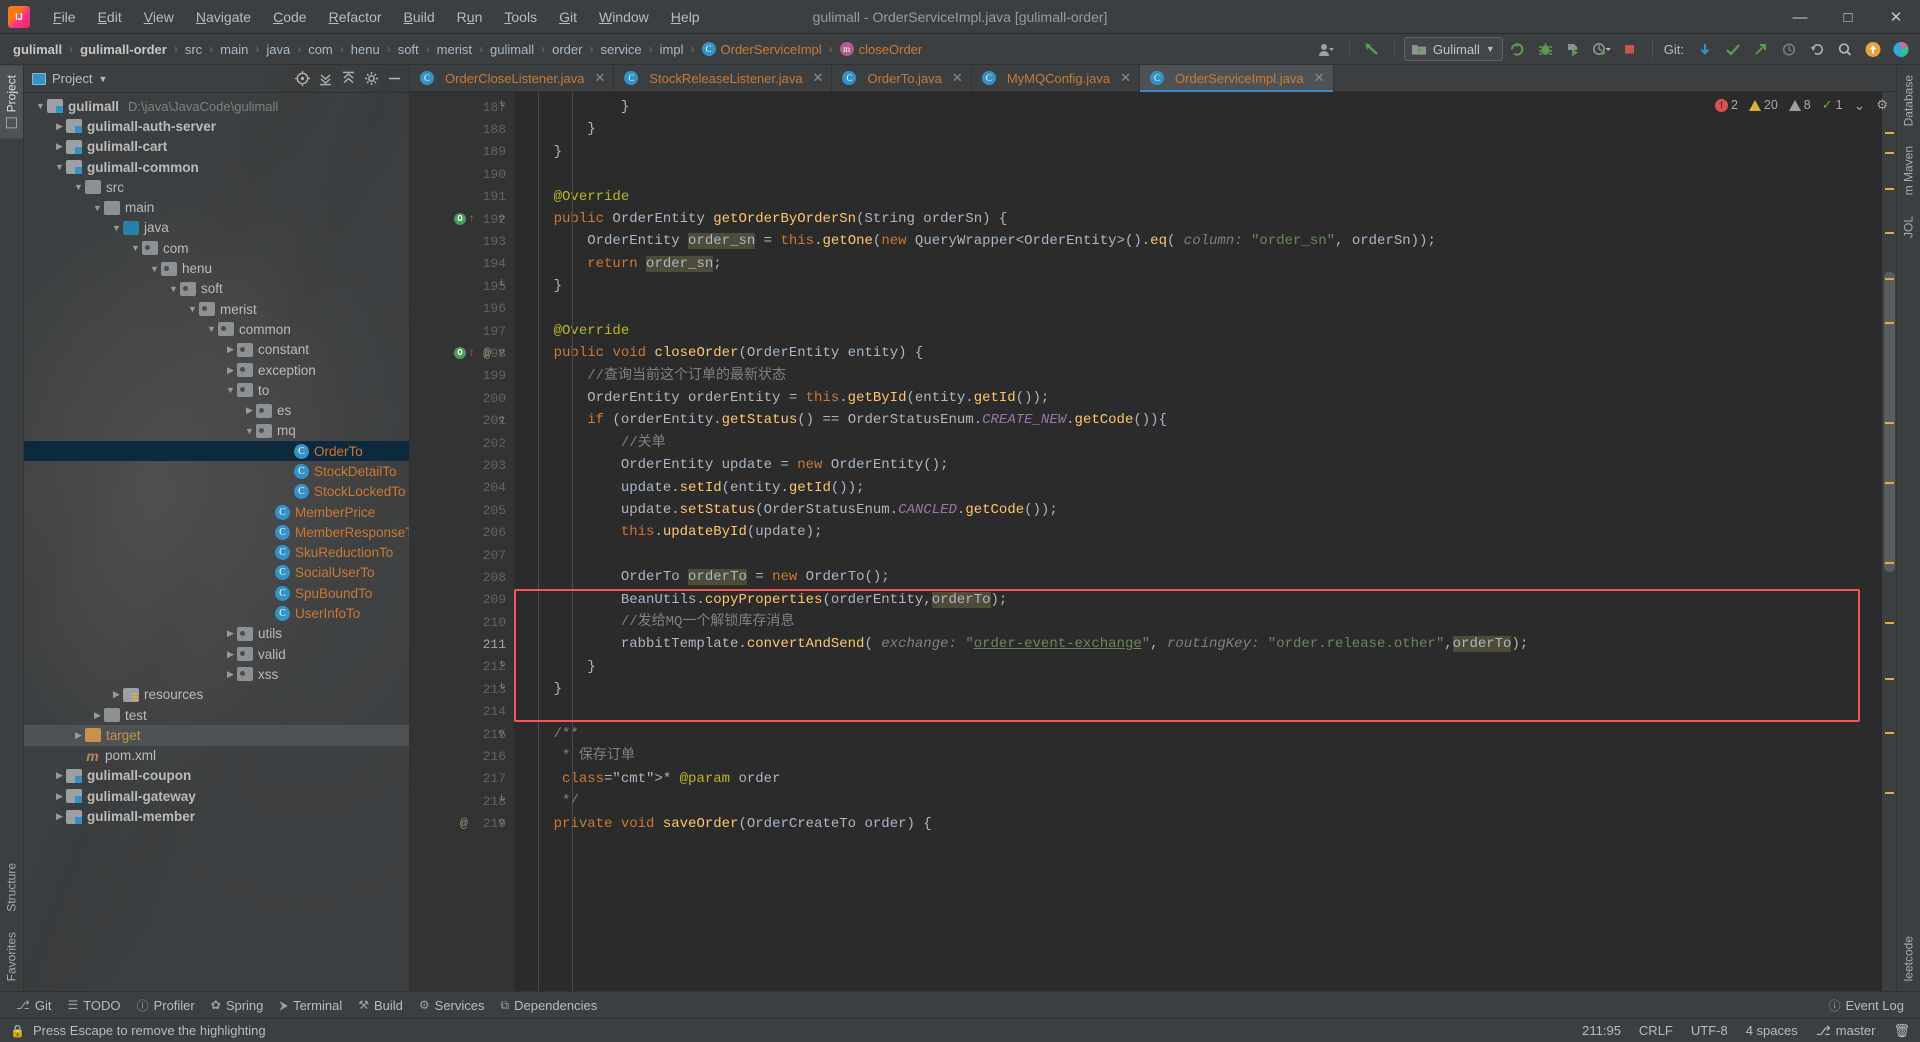 The image size is (1920, 1042). I want to click on code-line: /**, so click(1198, 734).